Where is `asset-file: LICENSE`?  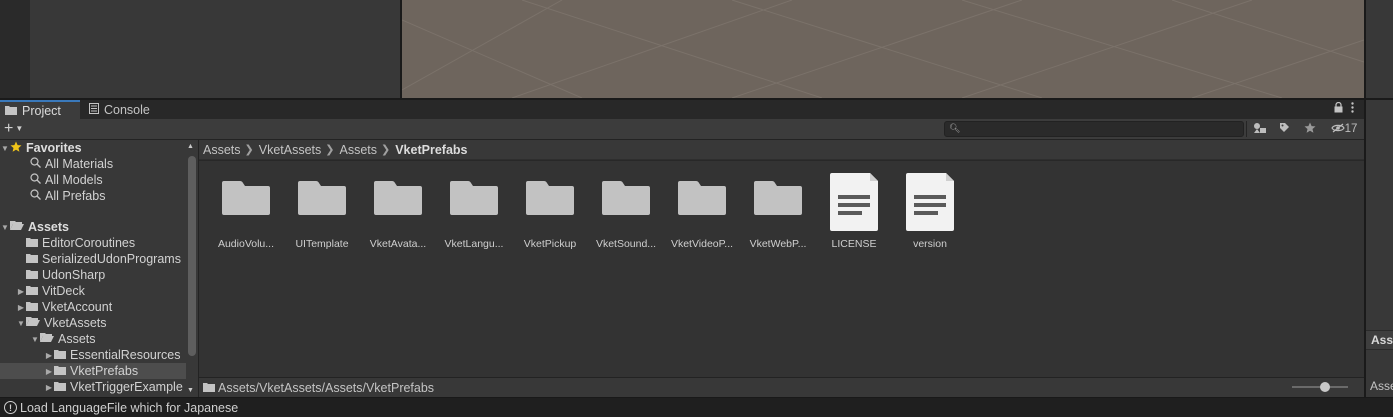
asset-file: LICENSE is located at coordinates (854, 213).